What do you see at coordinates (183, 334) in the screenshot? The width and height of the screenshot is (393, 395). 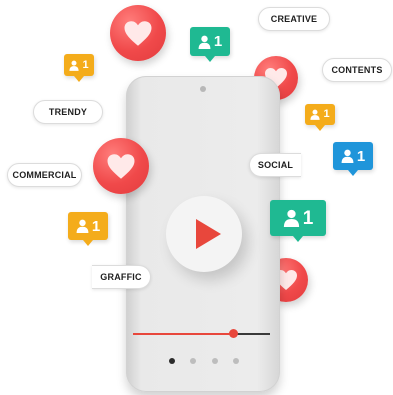 I see `video-progress-fill` at bounding box center [183, 334].